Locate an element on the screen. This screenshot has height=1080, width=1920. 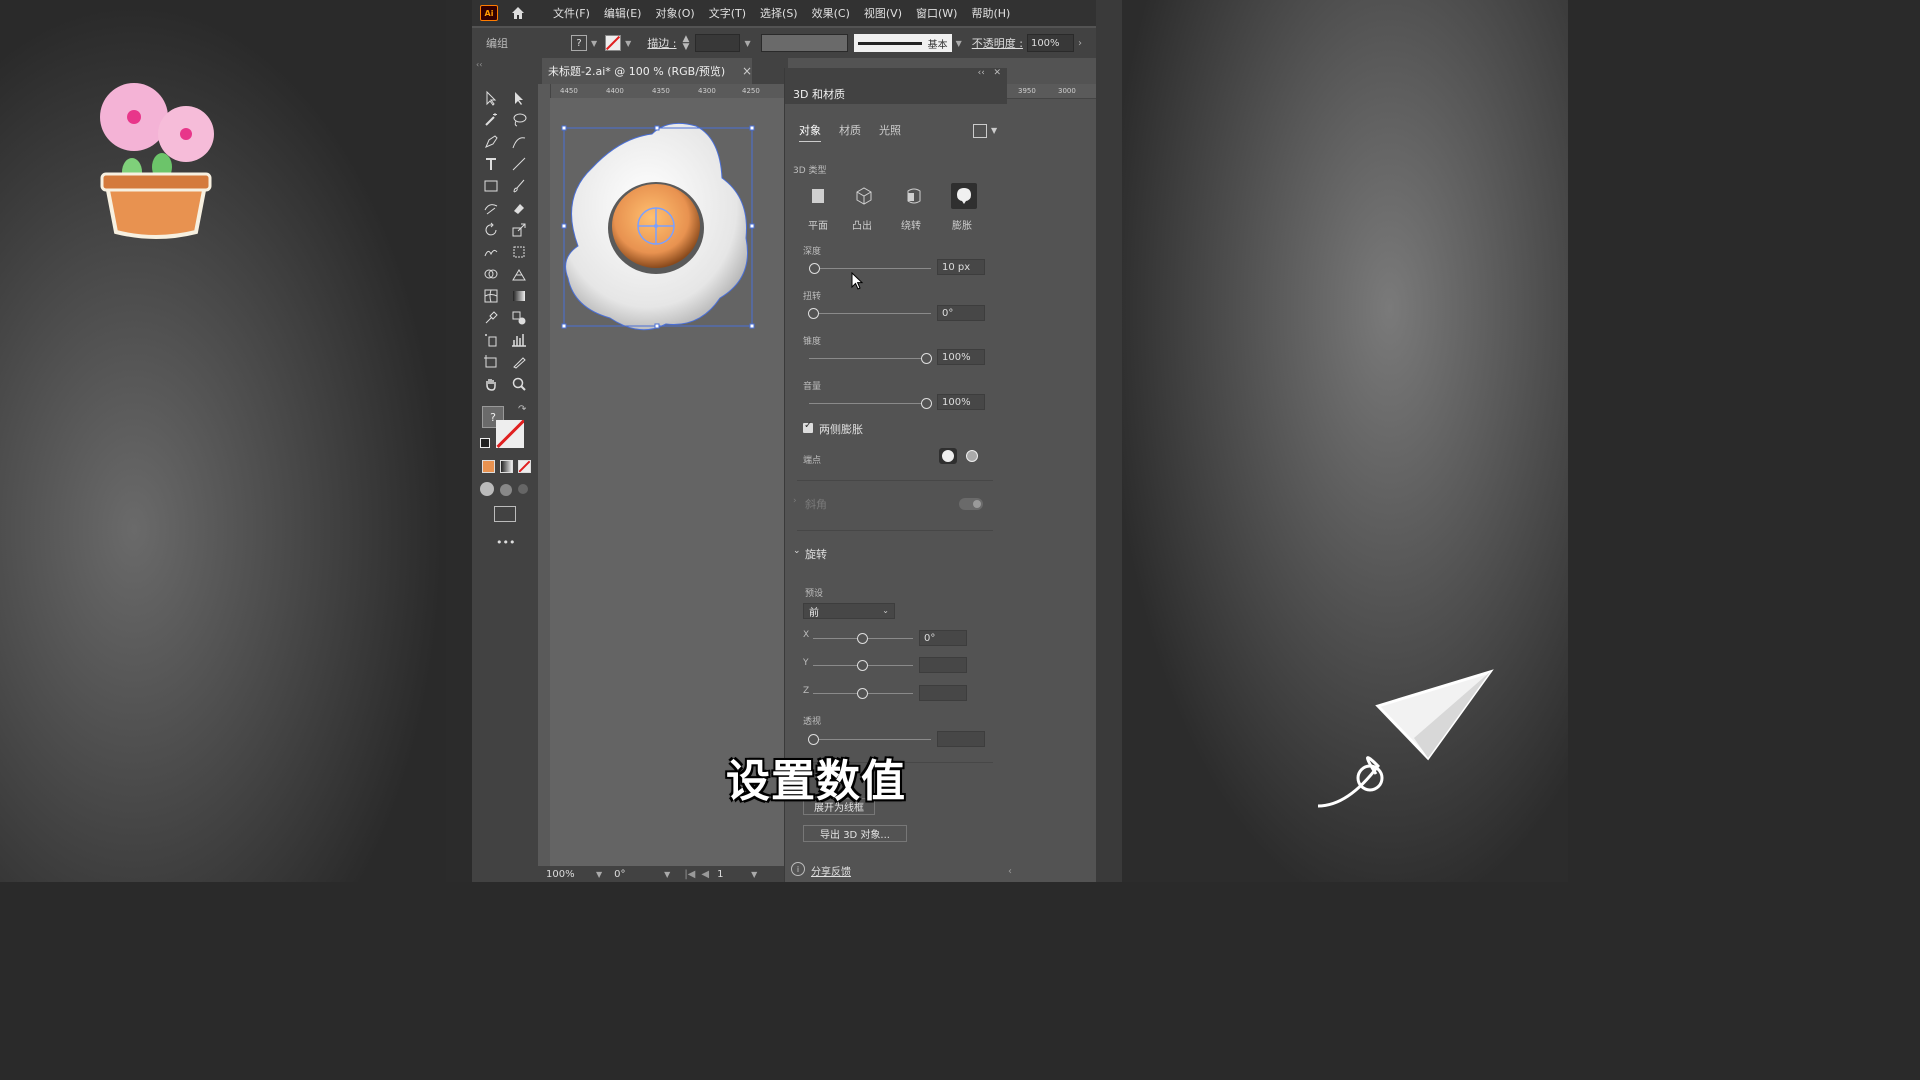
perspective-grid-tool-icon is located at coordinates (519, 274).